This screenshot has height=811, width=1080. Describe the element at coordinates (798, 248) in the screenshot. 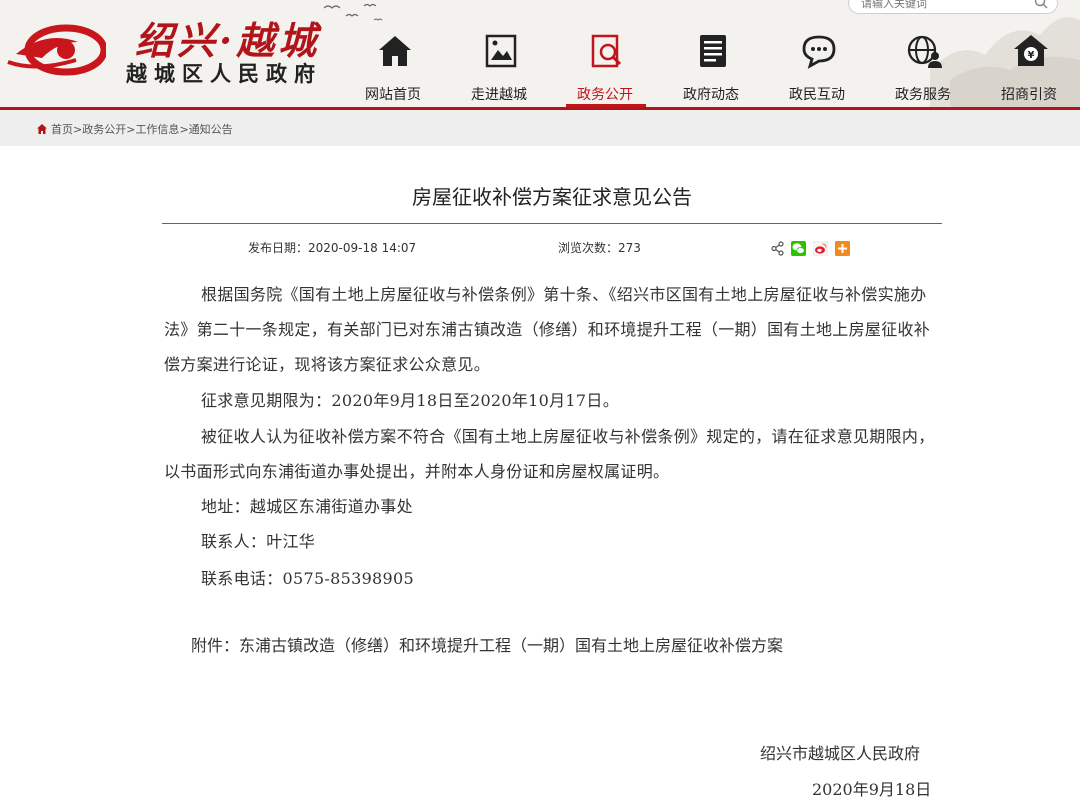

I see `wechat-icon` at that location.